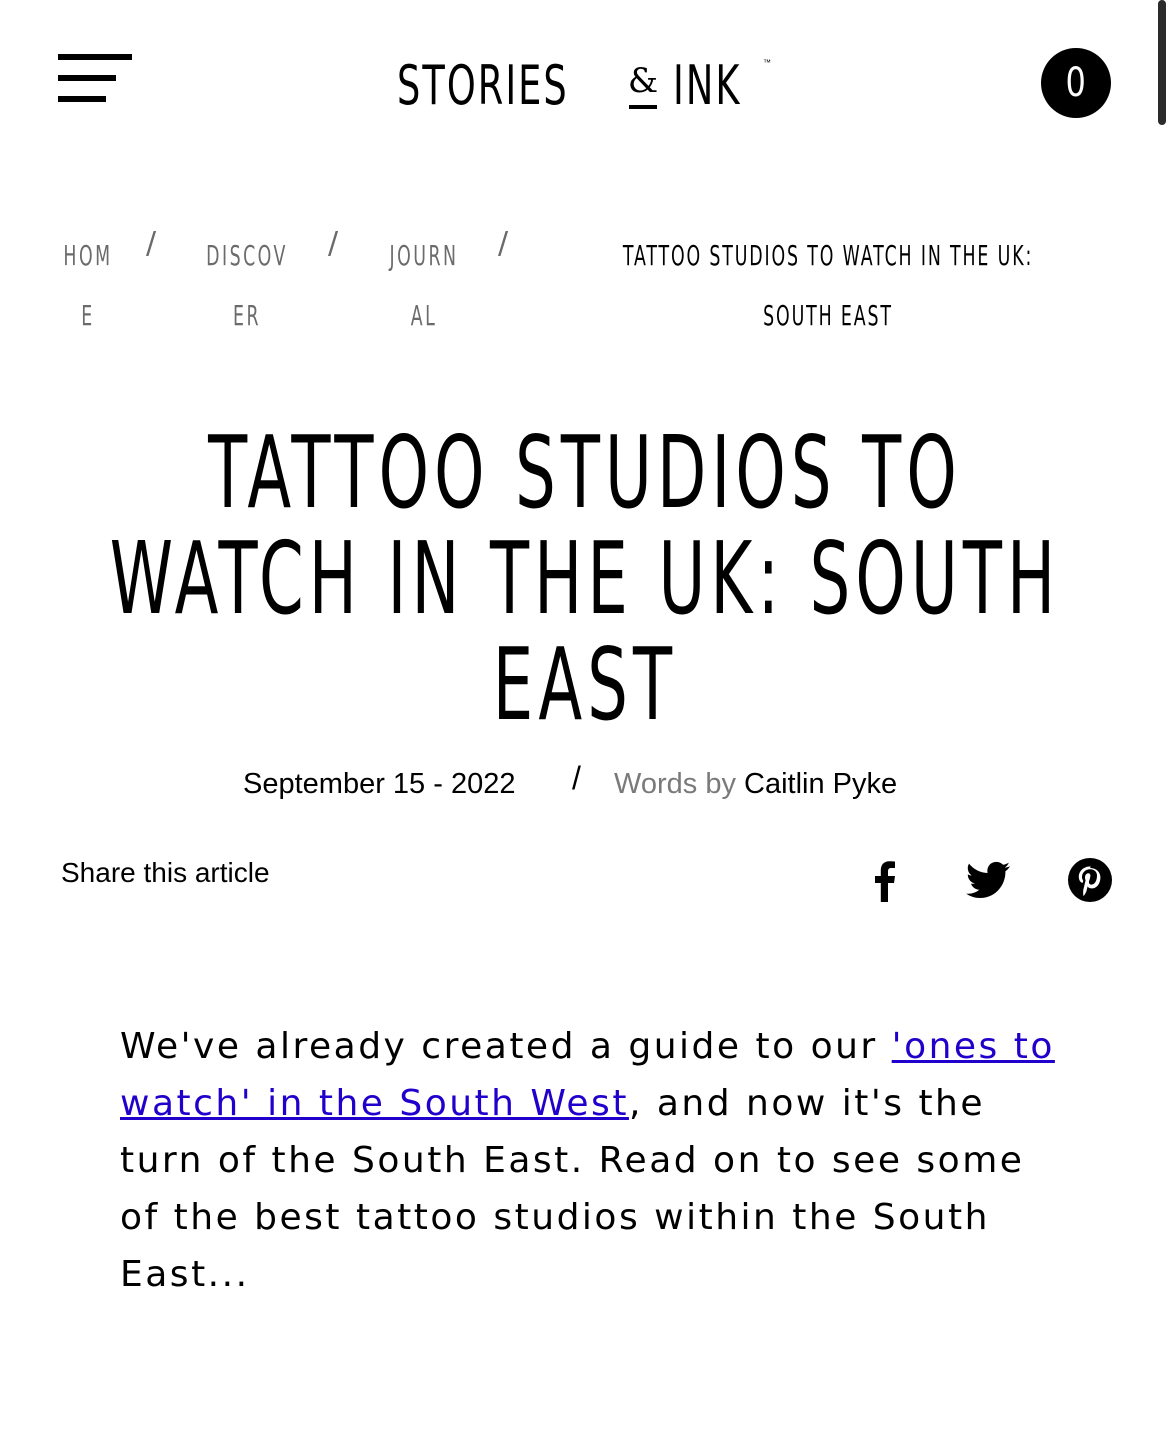 Image resolution: width=1170 pixels, height=1430 pixels. What do you see at coordinates (707, 85) in the screenshot?
I see `logo-text-ink: INK` at bounding box center [707, 85].